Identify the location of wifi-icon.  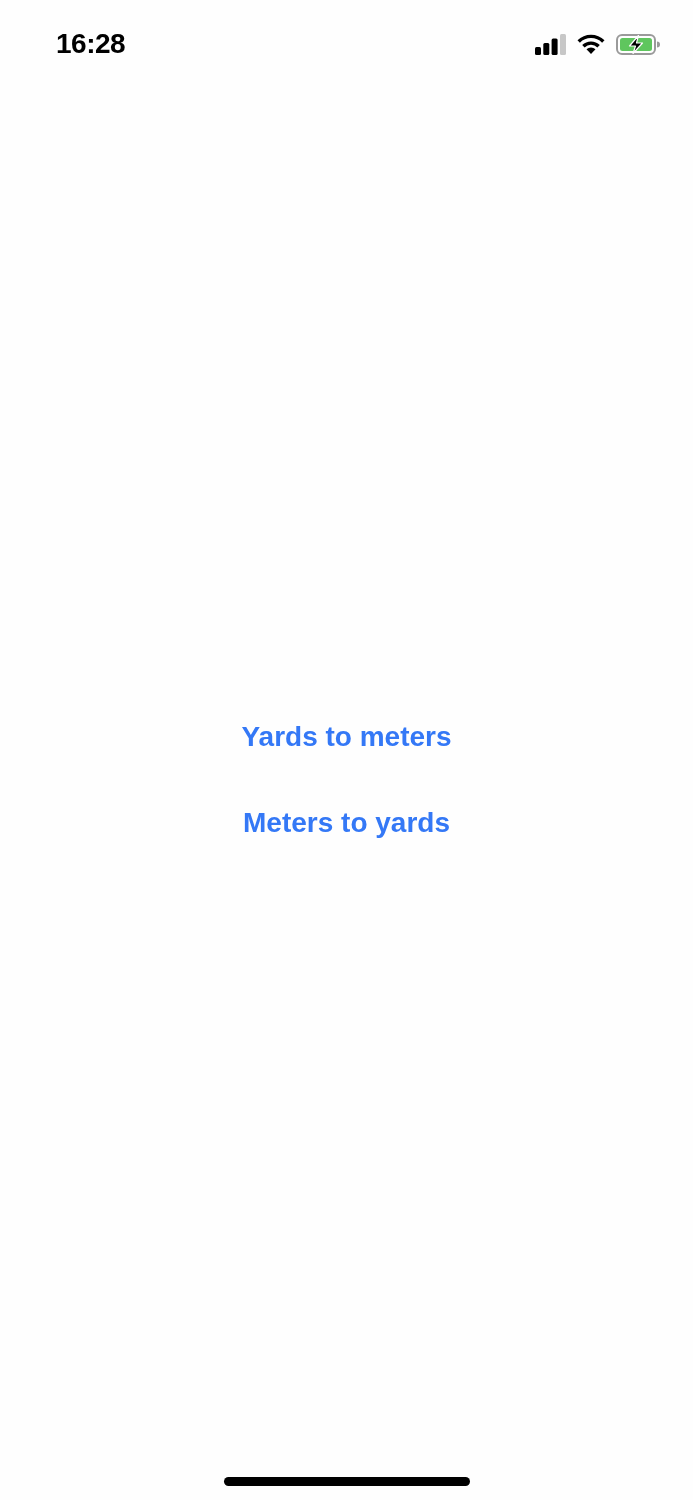
(591, 44).